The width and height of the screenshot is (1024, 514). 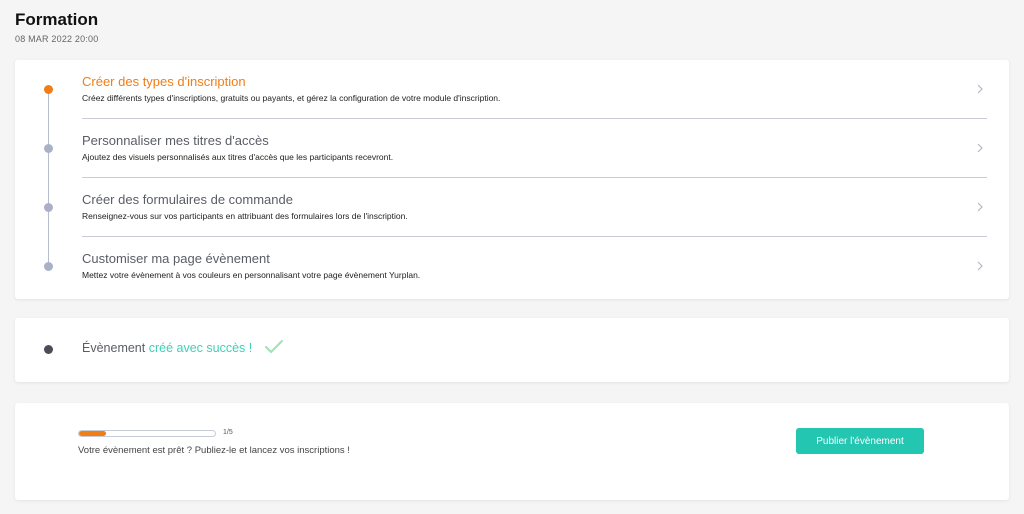 What do you see at coordinates (175, 140) in the screenshot?
I see `step-title: Personnaliser mes titres d'accès` at bounding box center [175, 140].